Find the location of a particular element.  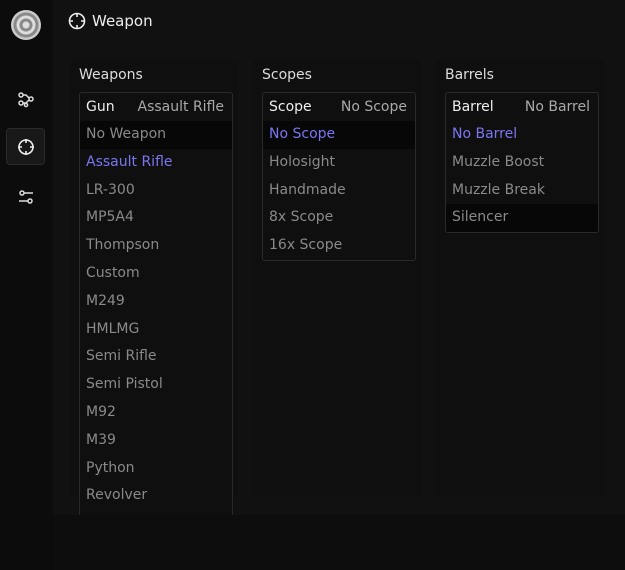

scopes-select-header: Scope No Scope is located at coordinates (339, 107).